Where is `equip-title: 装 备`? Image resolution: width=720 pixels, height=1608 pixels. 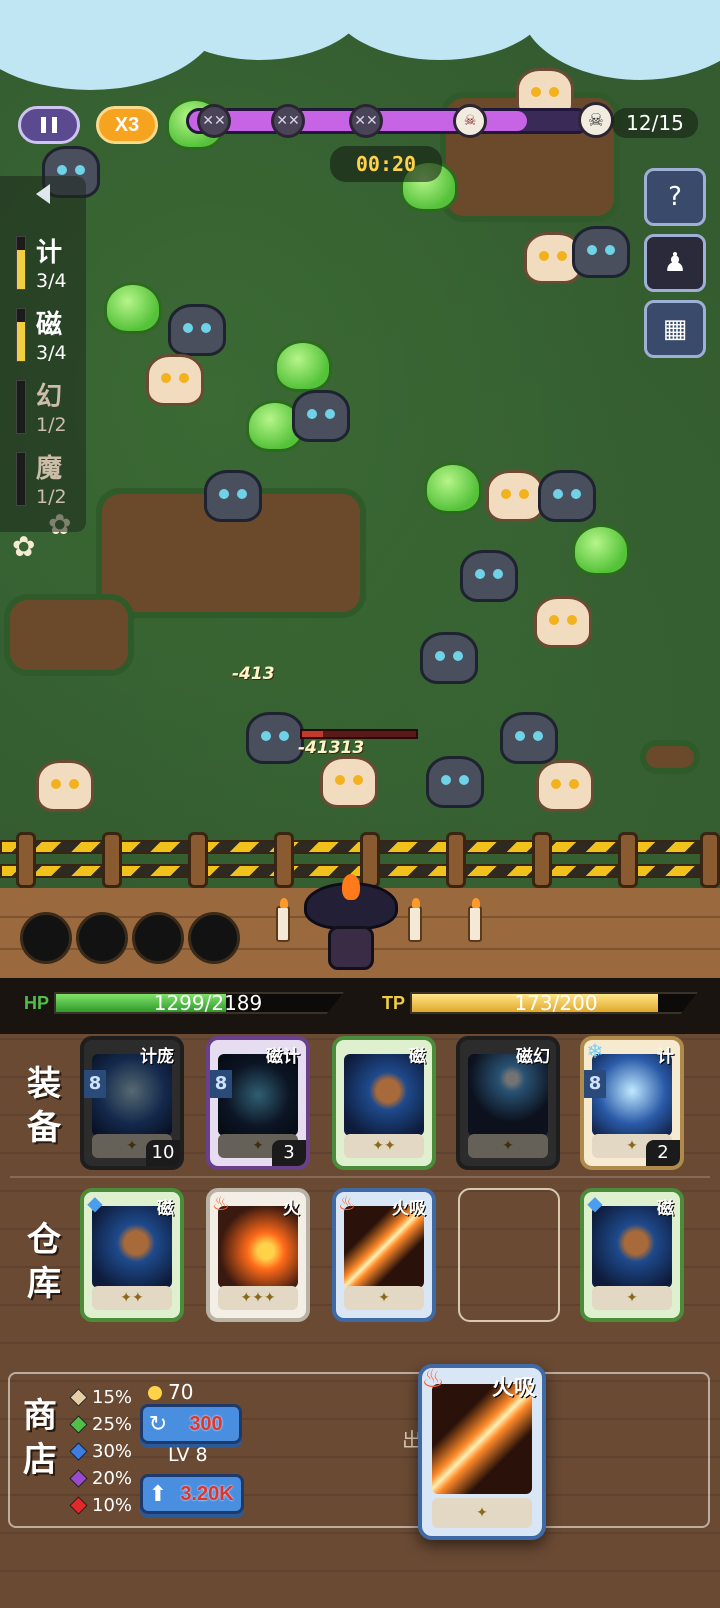
equip-title: 装 备 is located at coordinates (44, 1106).